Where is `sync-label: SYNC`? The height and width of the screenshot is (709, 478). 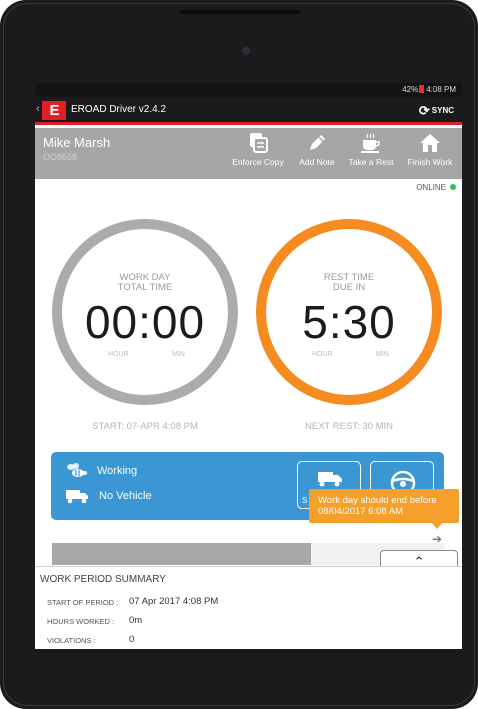
sync-label: SYNC is located at coordinates (442, 110).